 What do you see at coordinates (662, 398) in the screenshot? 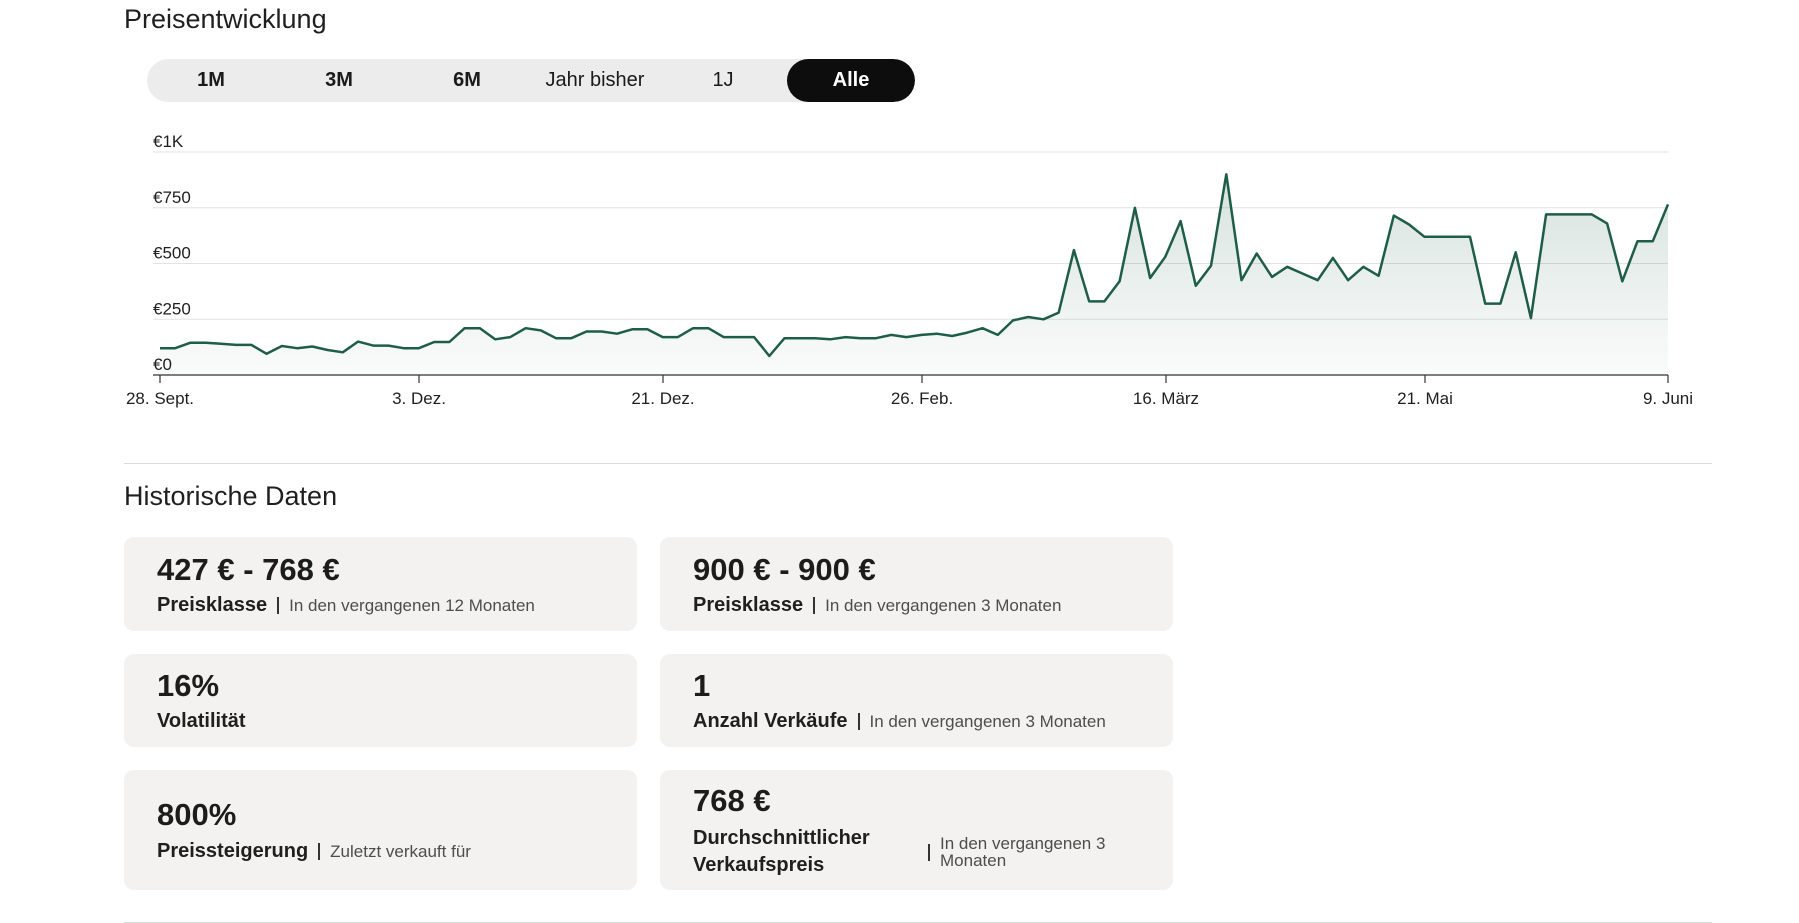
I see `x-tick-label: 21. Dez.` at bounding box center [662, 398].